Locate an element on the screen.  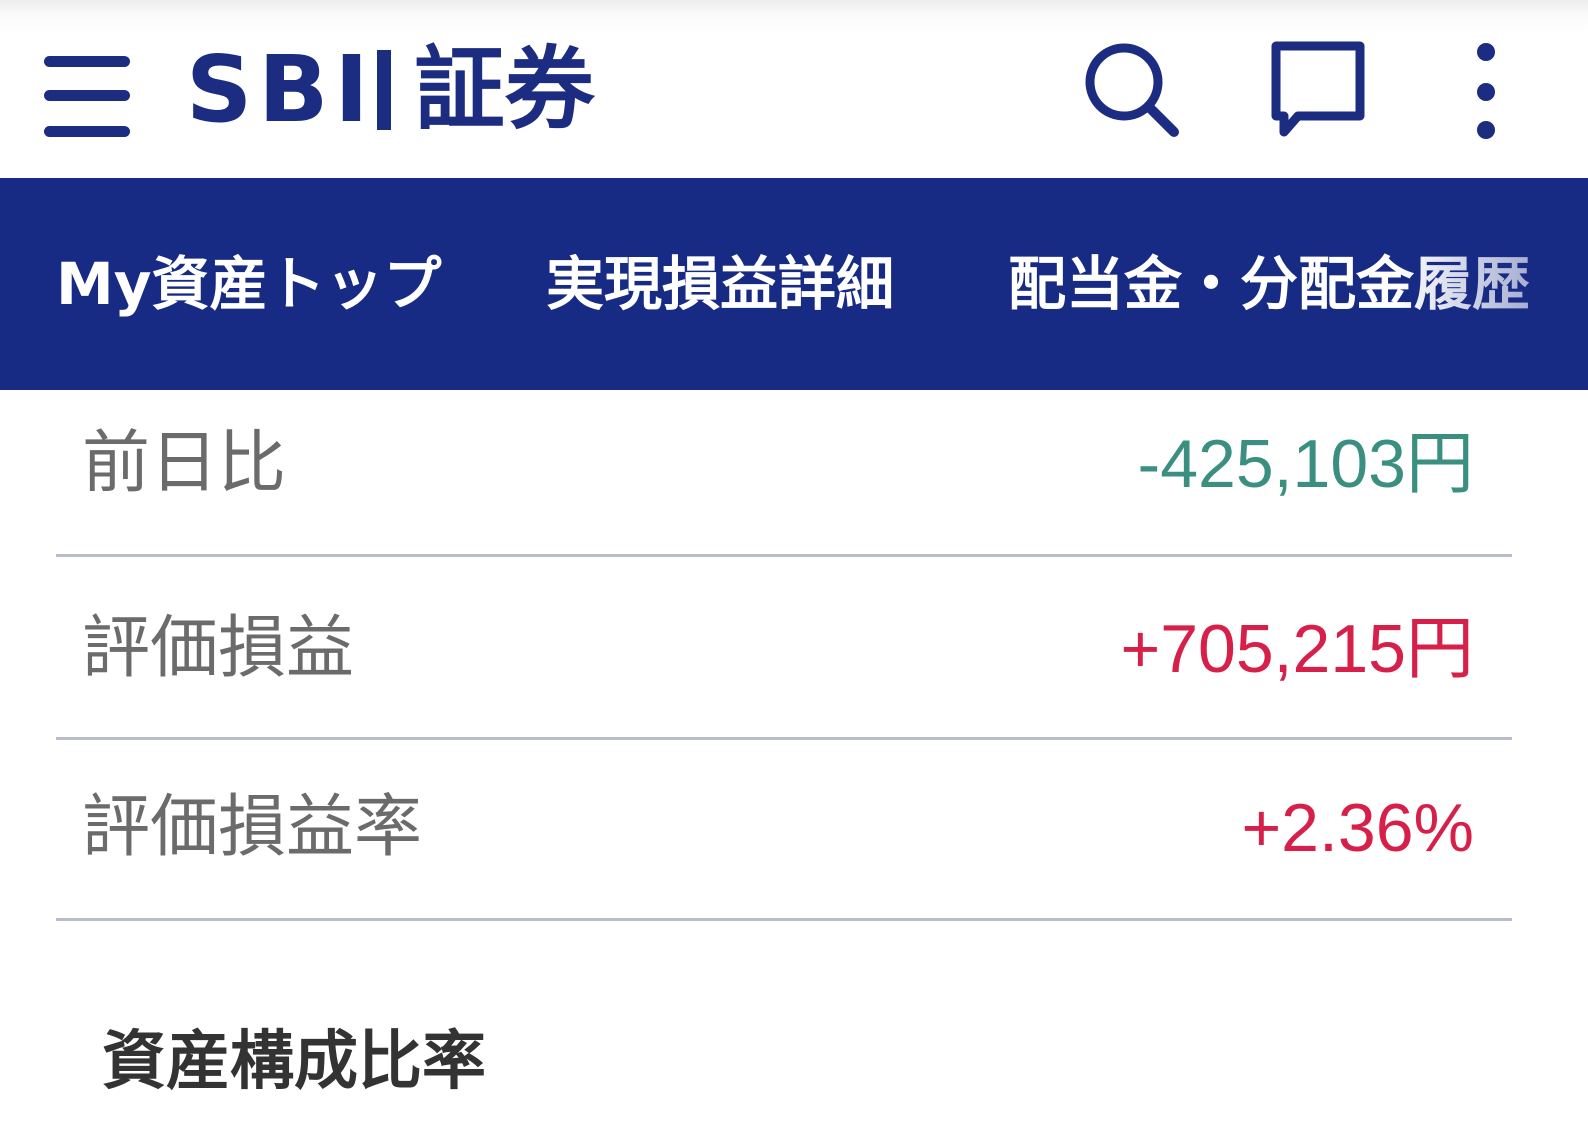
search-icon is located at coordinates (1132, 90).